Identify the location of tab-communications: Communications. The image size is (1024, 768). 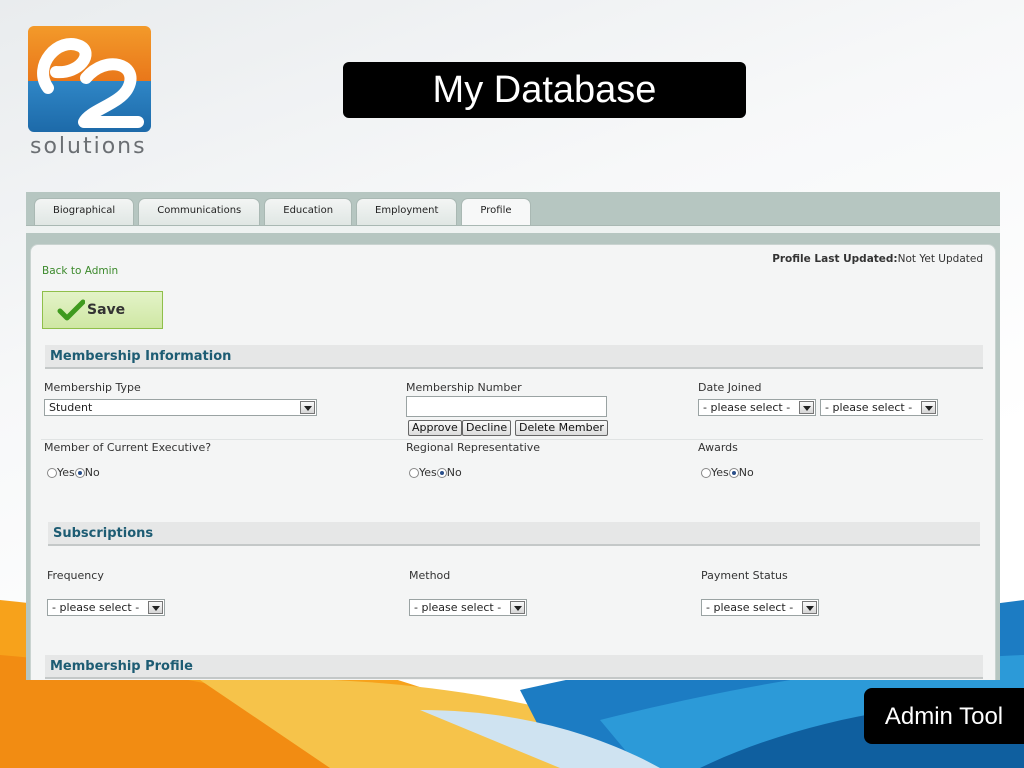
(199, 212).